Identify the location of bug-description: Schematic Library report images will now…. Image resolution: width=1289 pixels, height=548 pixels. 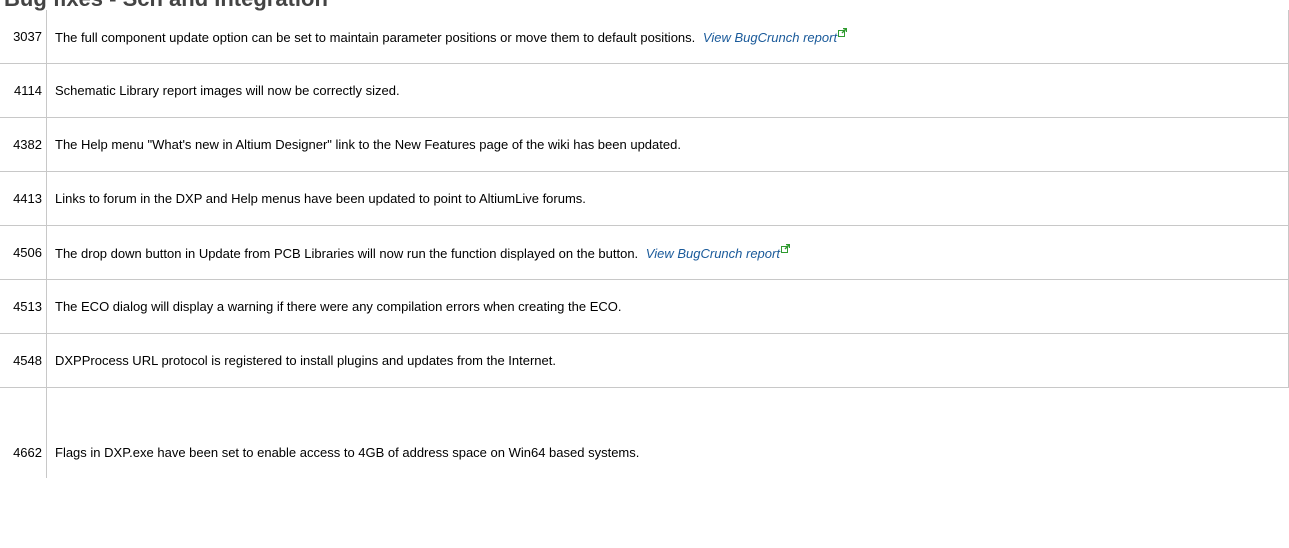
(227, 90).